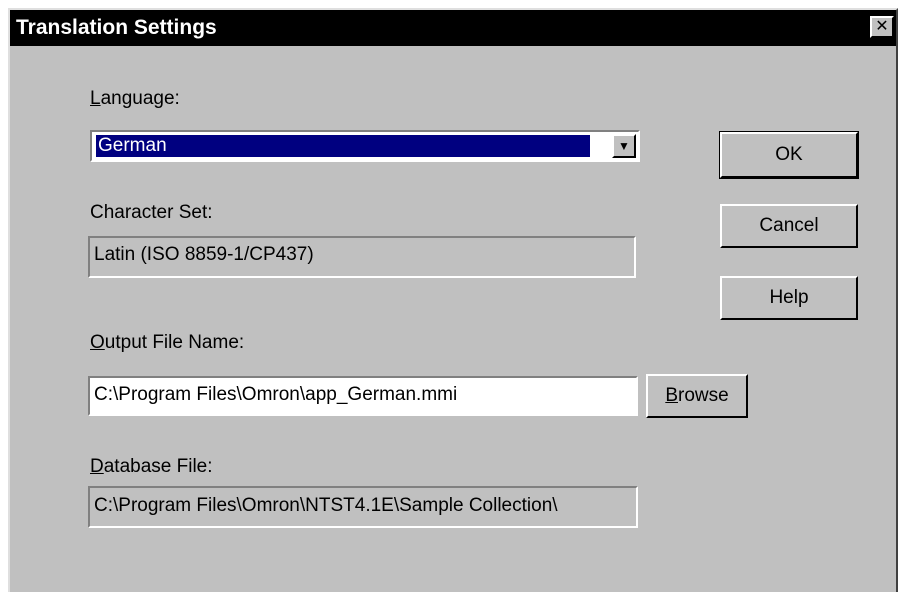 This screenshot has width=906, height=592. Describe the element at coordinates (151, 466) in the screenshot. I see `database-file-label: Database File:` at that location.